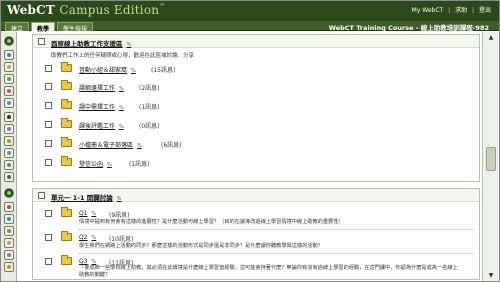  I want to click on topic-link: 小檔冊＆電子部落區%, so click(110, 144).